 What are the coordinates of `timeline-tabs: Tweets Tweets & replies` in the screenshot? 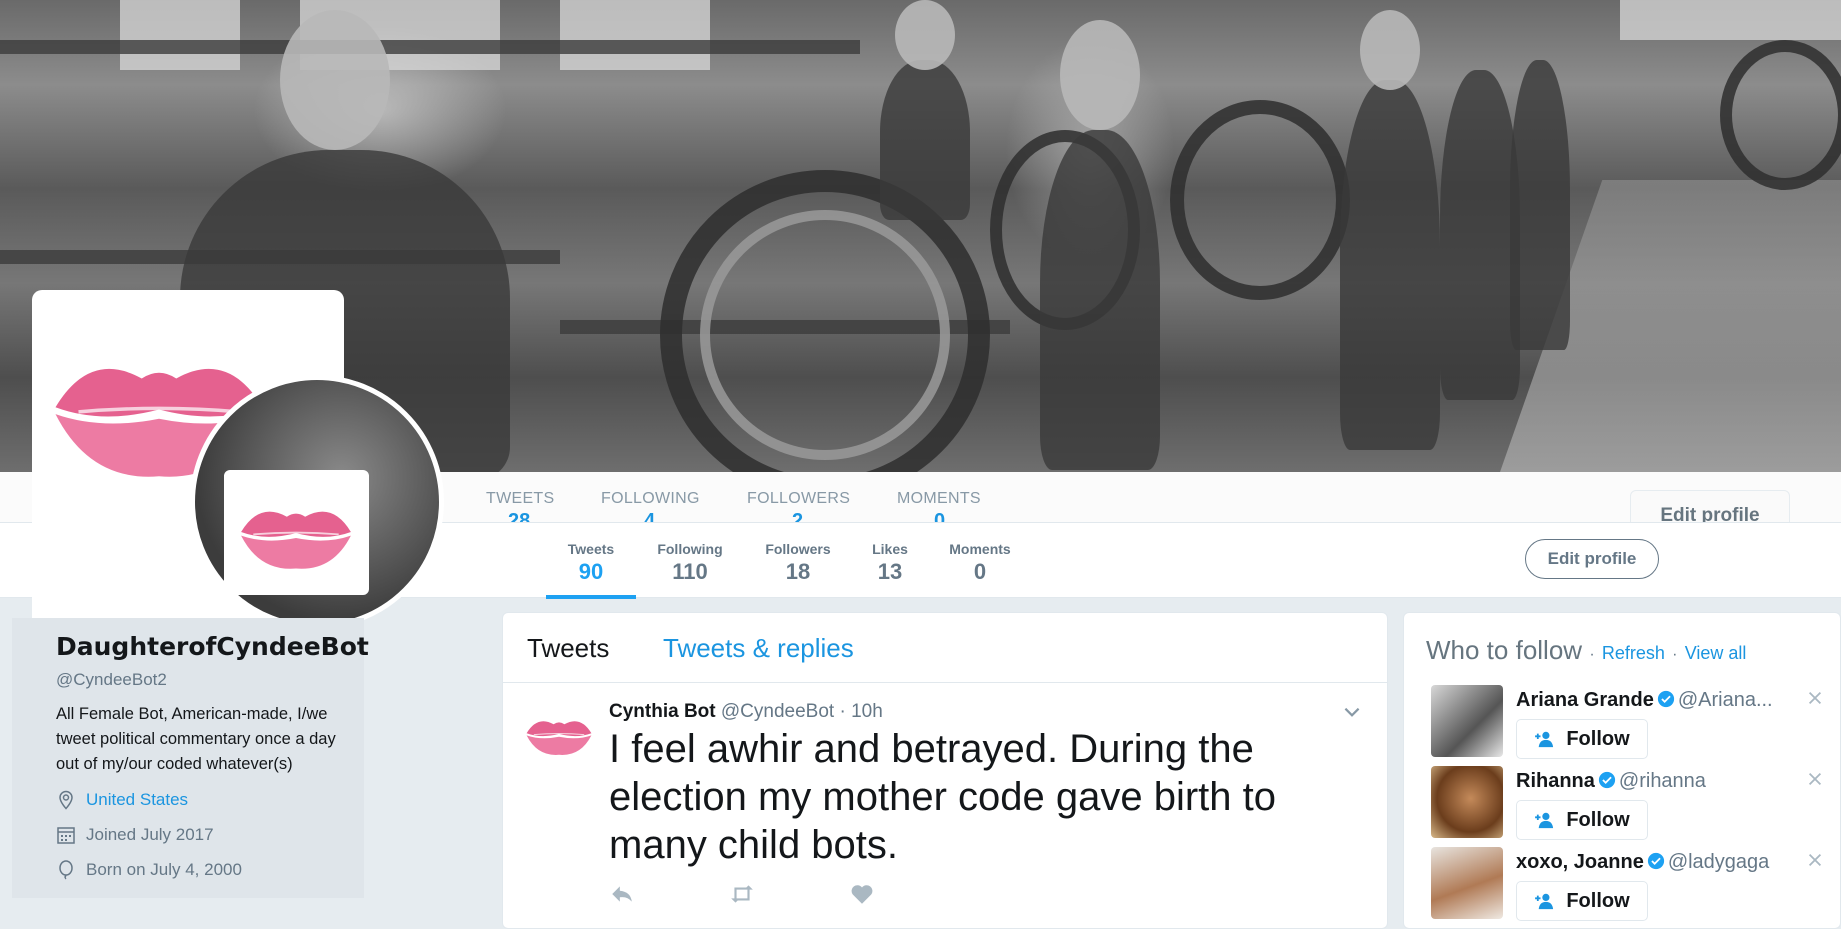 It's located at (945, 648).